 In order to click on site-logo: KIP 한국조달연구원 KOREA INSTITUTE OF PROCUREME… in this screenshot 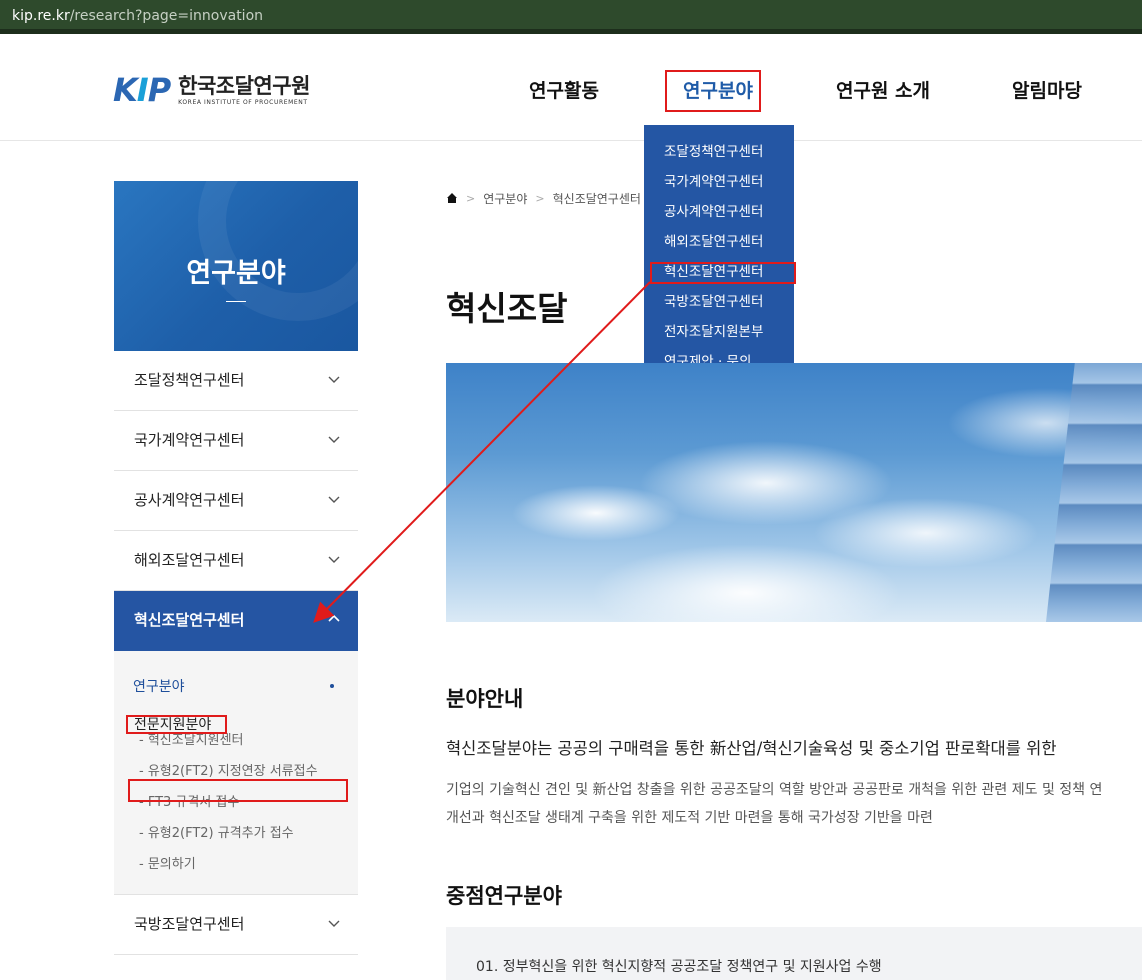, I will do `click(211, 90)`.